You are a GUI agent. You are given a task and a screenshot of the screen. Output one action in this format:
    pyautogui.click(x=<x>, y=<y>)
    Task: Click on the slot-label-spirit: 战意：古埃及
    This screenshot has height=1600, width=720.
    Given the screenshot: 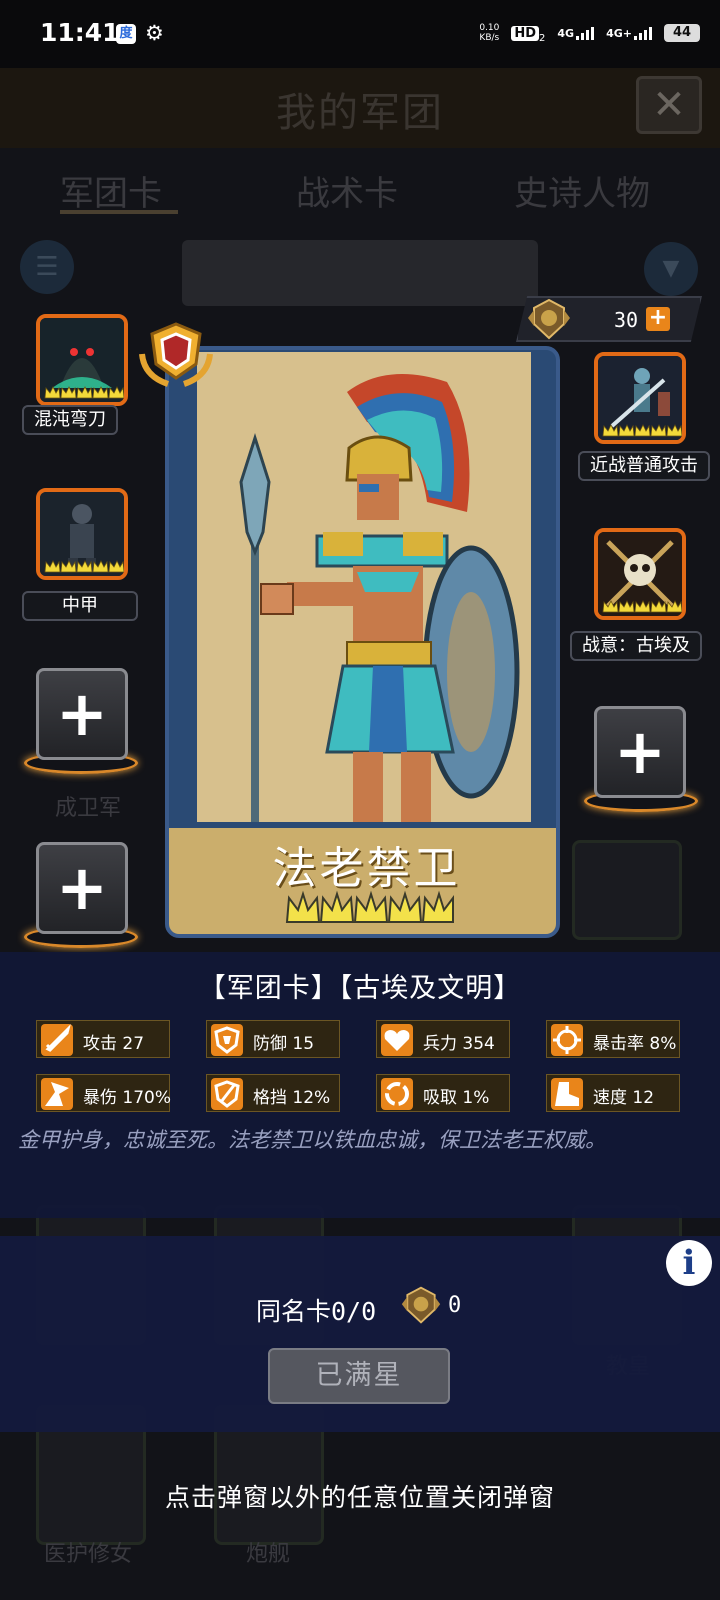 What is the action you would take?
    pyautogui.click(x=636, y=646)
    